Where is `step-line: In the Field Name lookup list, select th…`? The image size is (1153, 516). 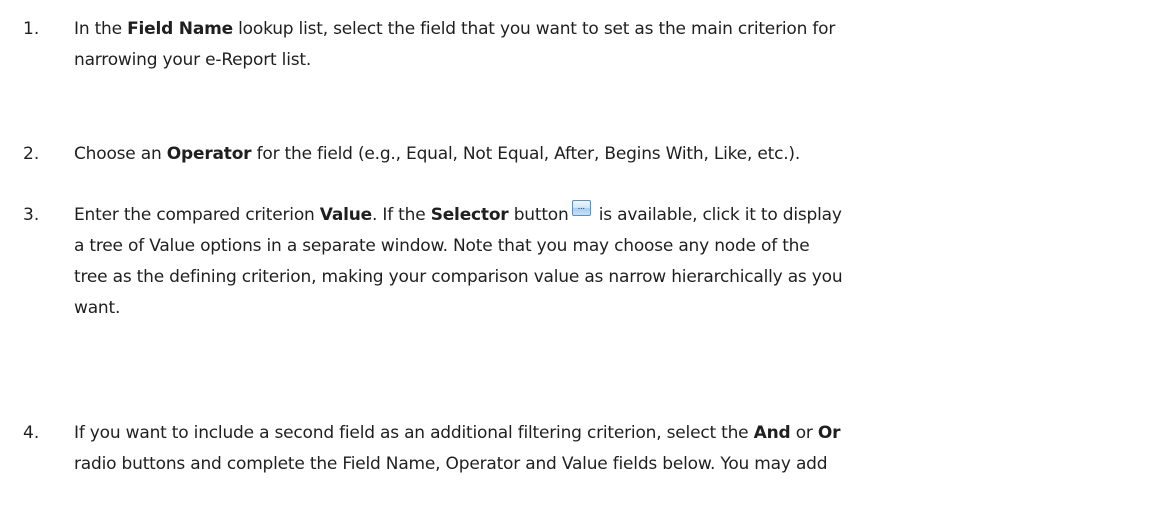
step-line: In the Field Name lookup list, select th… is located at coordinates (454, 29).